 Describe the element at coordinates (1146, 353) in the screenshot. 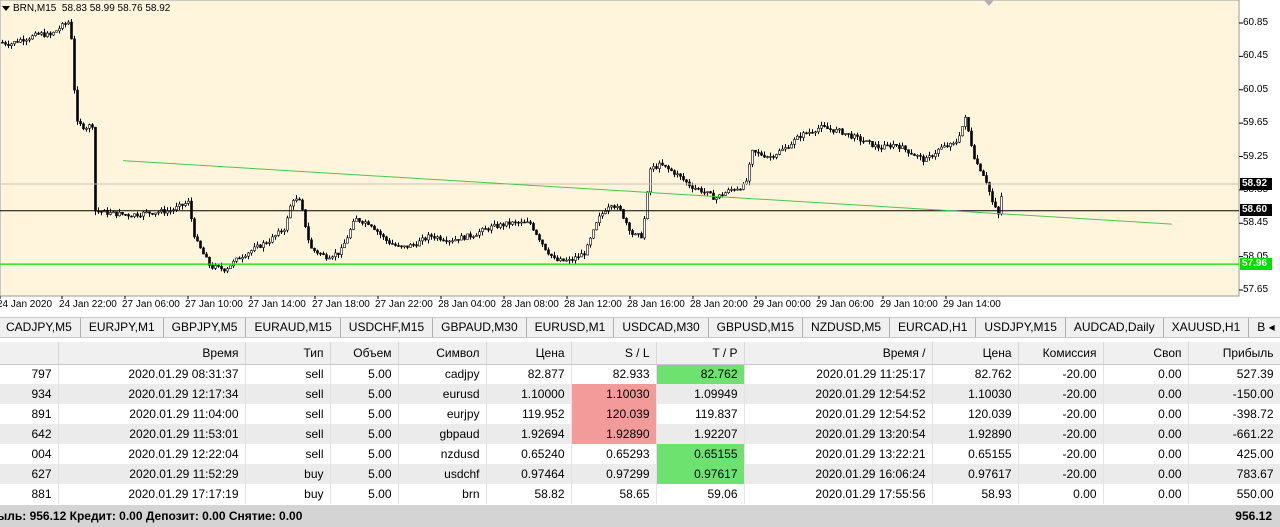

I see `column-header-swap: Своп` at that location.